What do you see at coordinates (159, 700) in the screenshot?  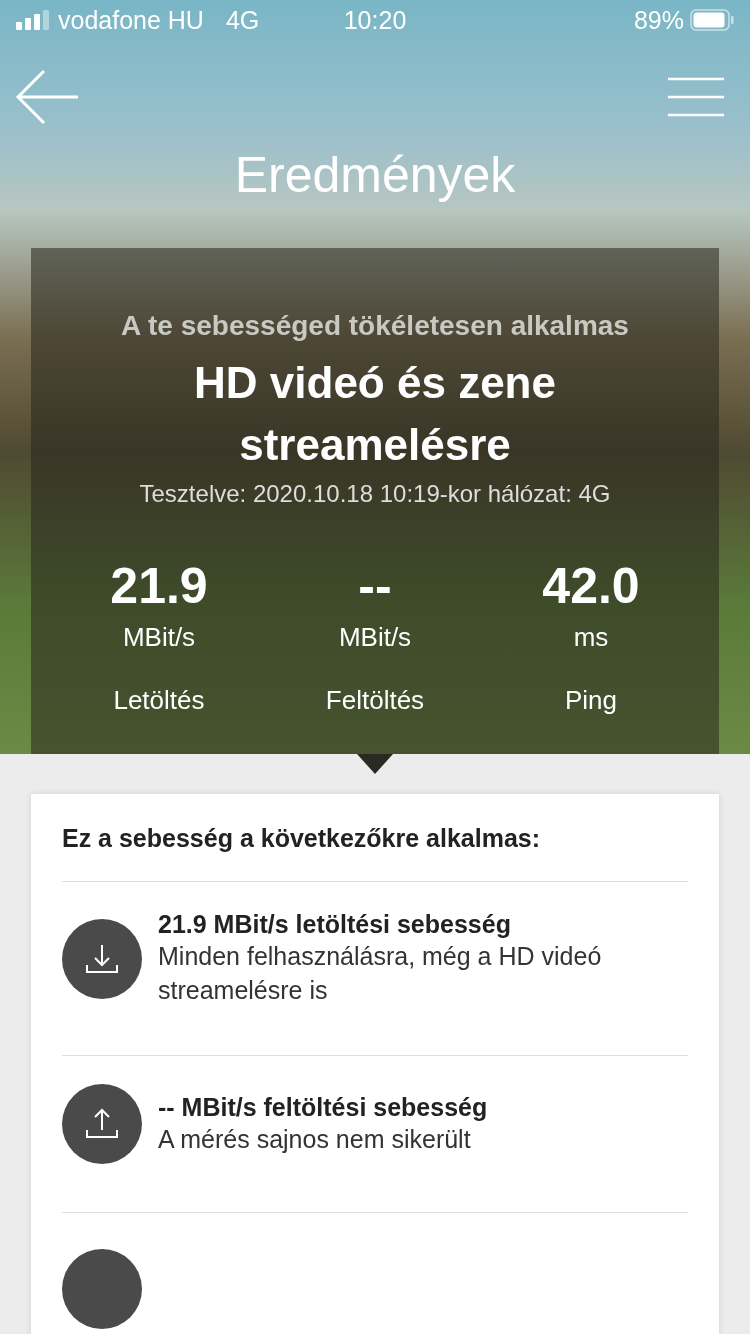 I see `stat-label: Letöltés` at bounding box center [159, 700].